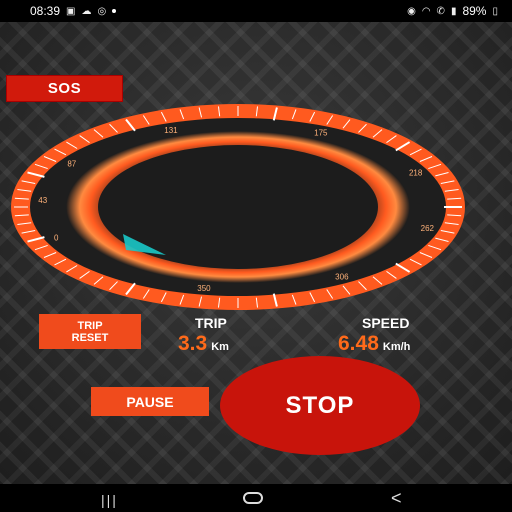 This screenshot has width=512, height=512. I want to click on dial-tick-label: 350, so click(204, 288).